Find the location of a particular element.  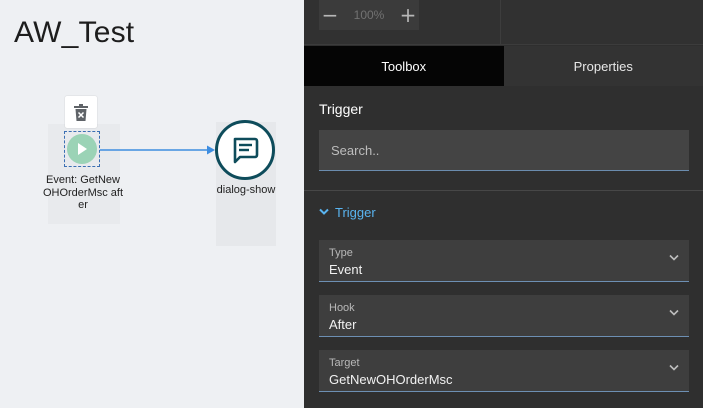

start-event-node is located at coordinates (82, 149).